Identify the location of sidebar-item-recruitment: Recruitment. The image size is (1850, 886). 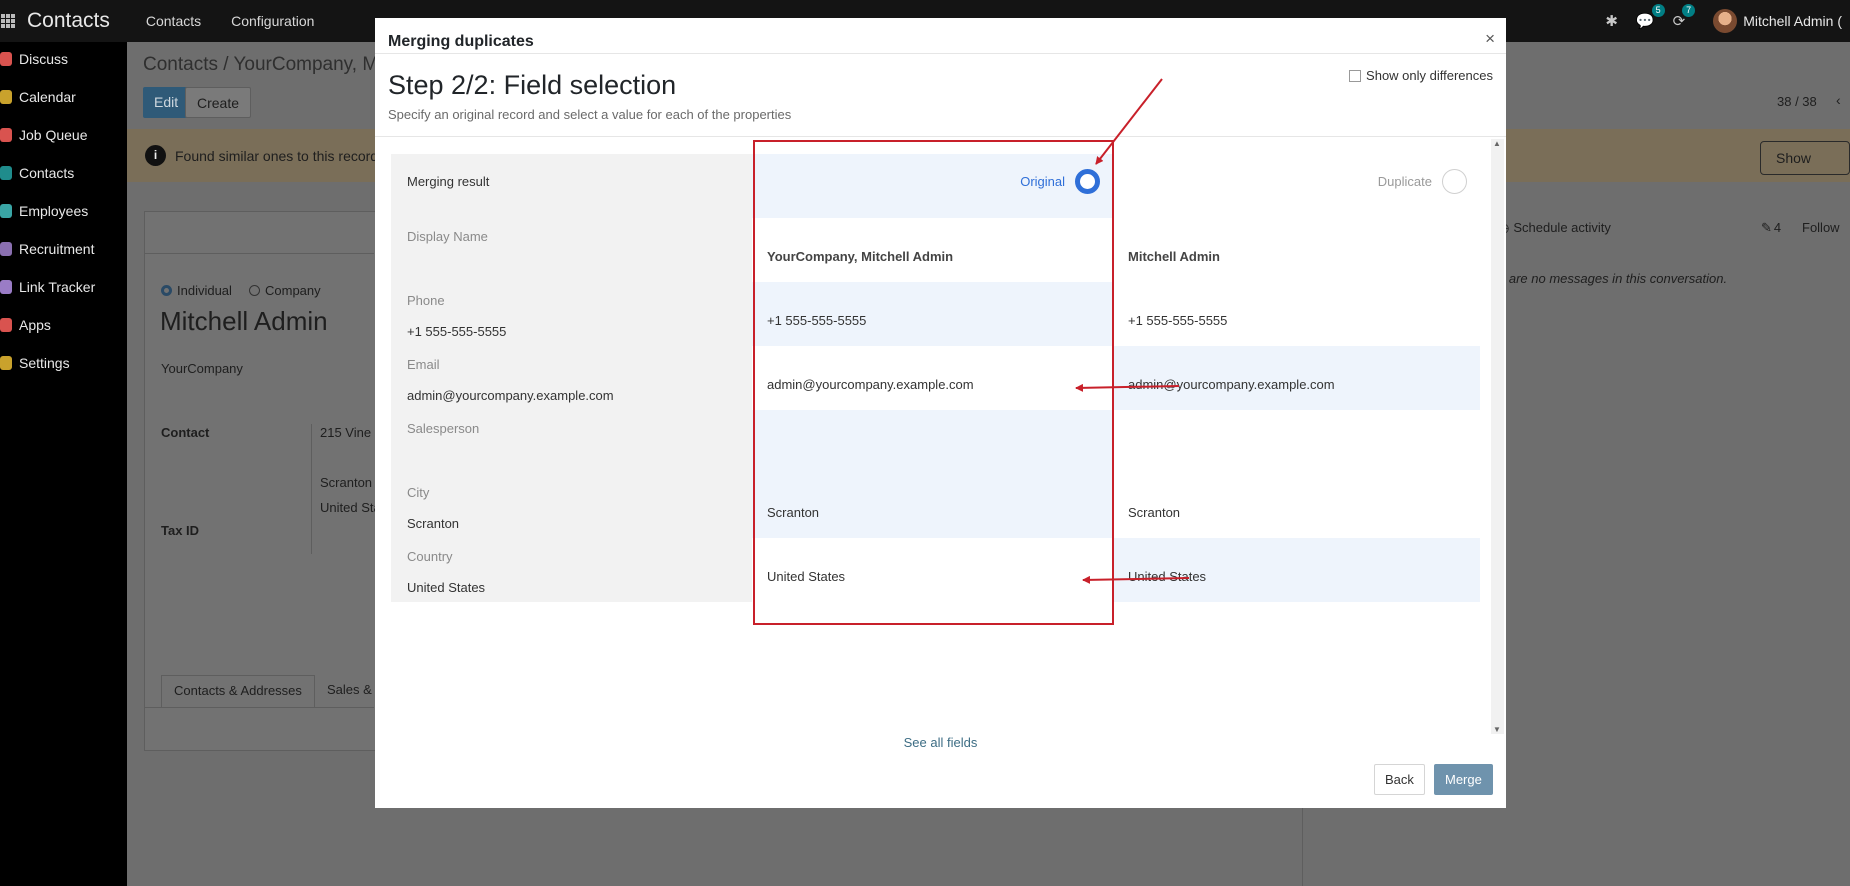
(47, 249).